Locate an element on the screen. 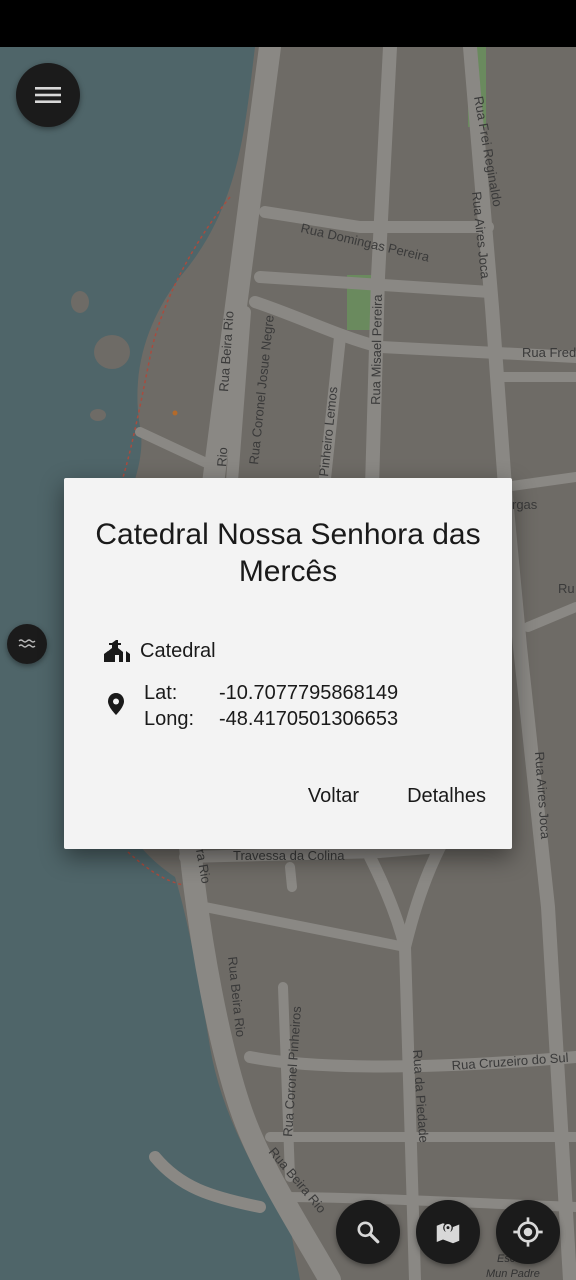  water-icon is located at coordinates (27, 643).